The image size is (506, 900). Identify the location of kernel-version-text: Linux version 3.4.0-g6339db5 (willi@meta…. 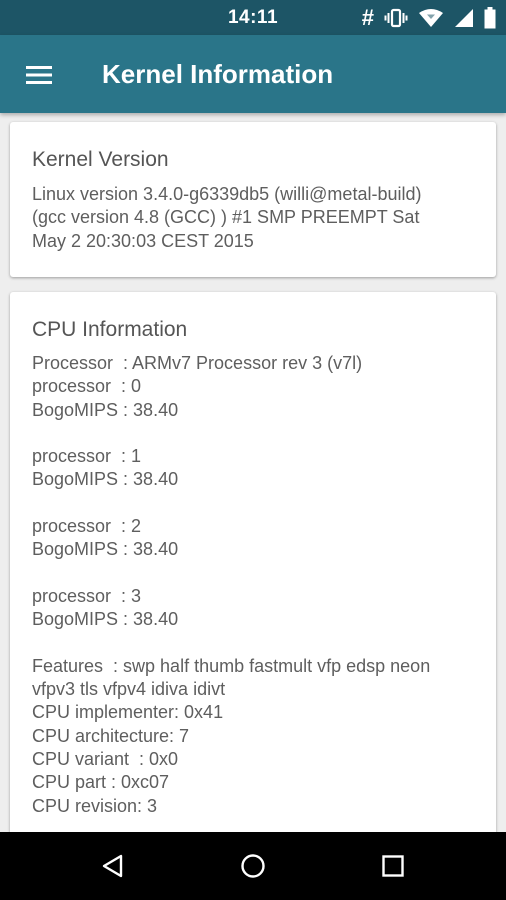
(227, 217).